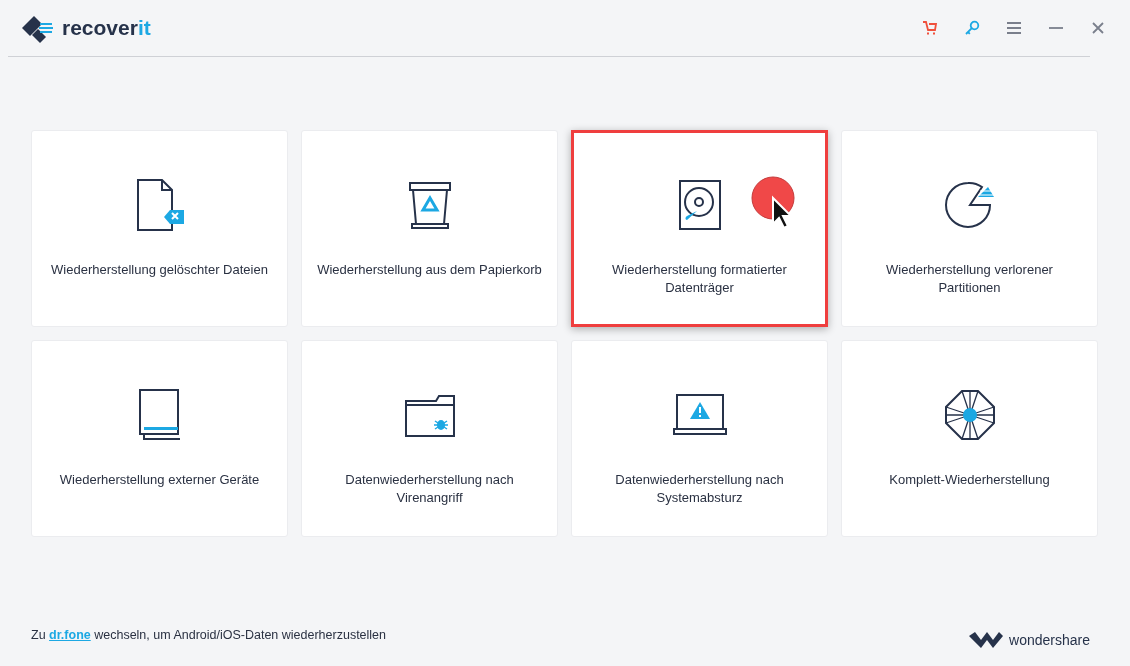  Describe the element at coordinates (1049, 640) in the screenshot. I see `company-name: wondershare` at that location.